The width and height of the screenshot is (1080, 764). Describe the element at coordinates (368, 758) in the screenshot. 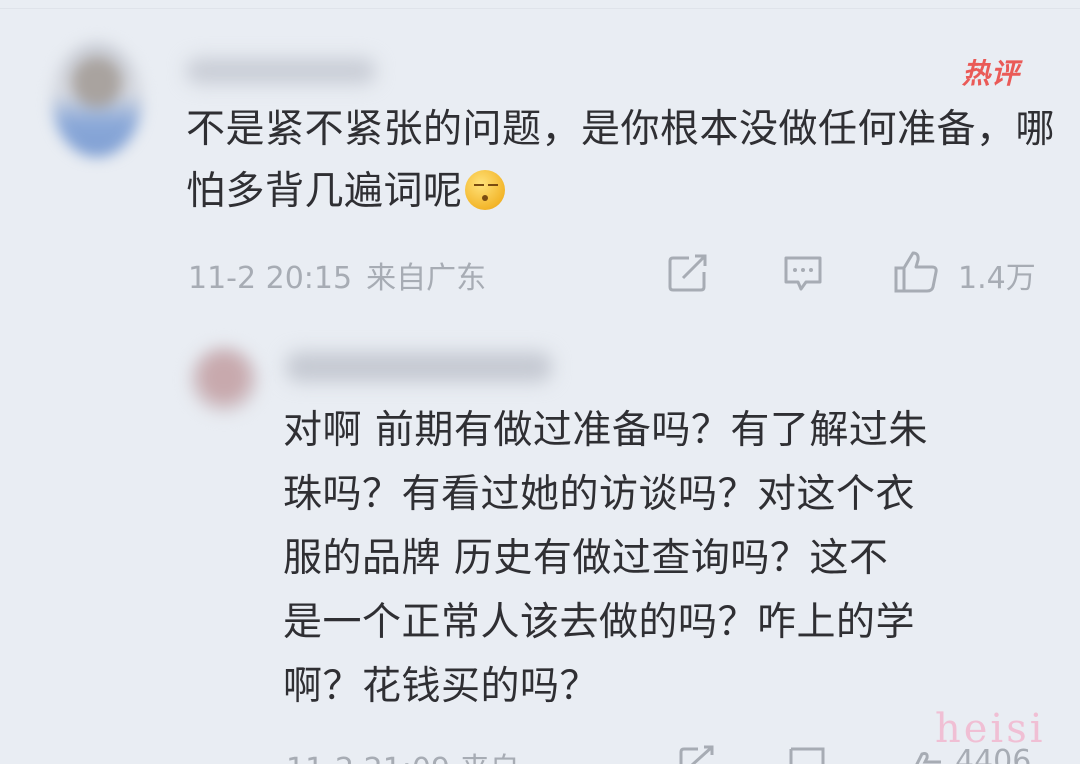

I see `reply-time: 11-2 21:09` at that location.